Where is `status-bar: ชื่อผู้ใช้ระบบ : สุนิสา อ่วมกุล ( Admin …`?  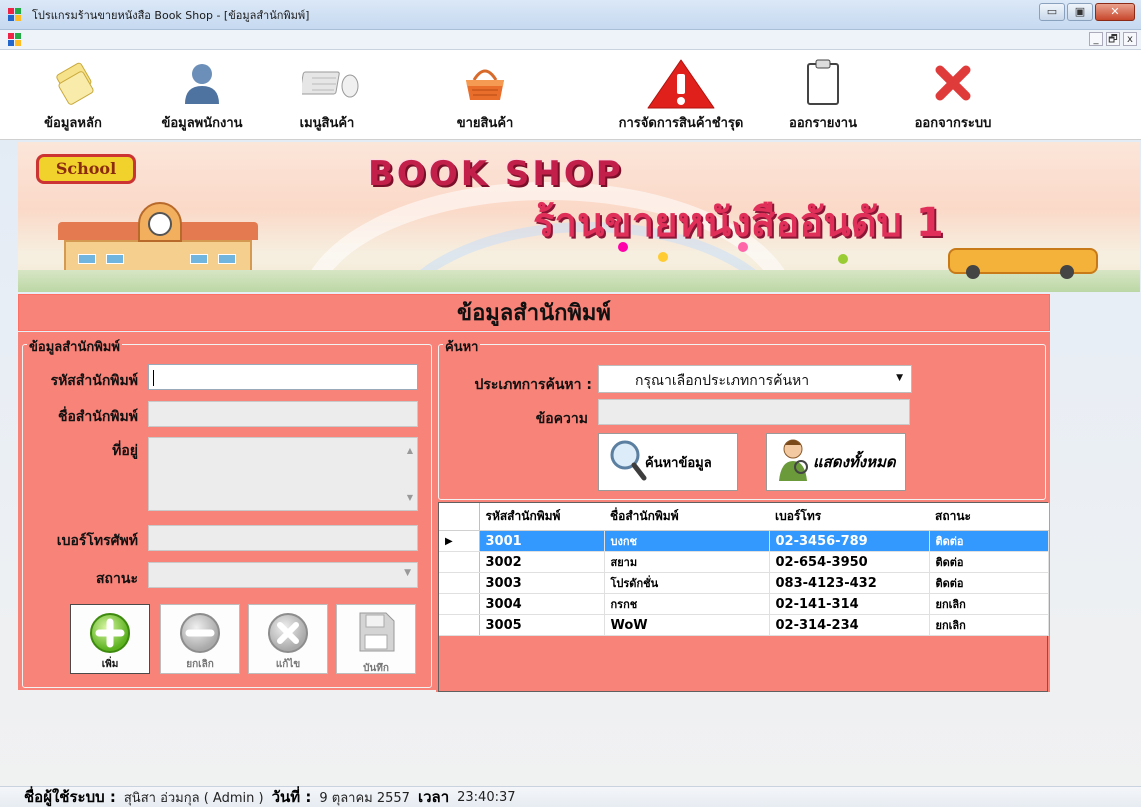
status-bar: ชื่อผู้ใช้ระบบ : สุนิสา อ่วมกุล ( Admin … is located at coordinates (570, 796).